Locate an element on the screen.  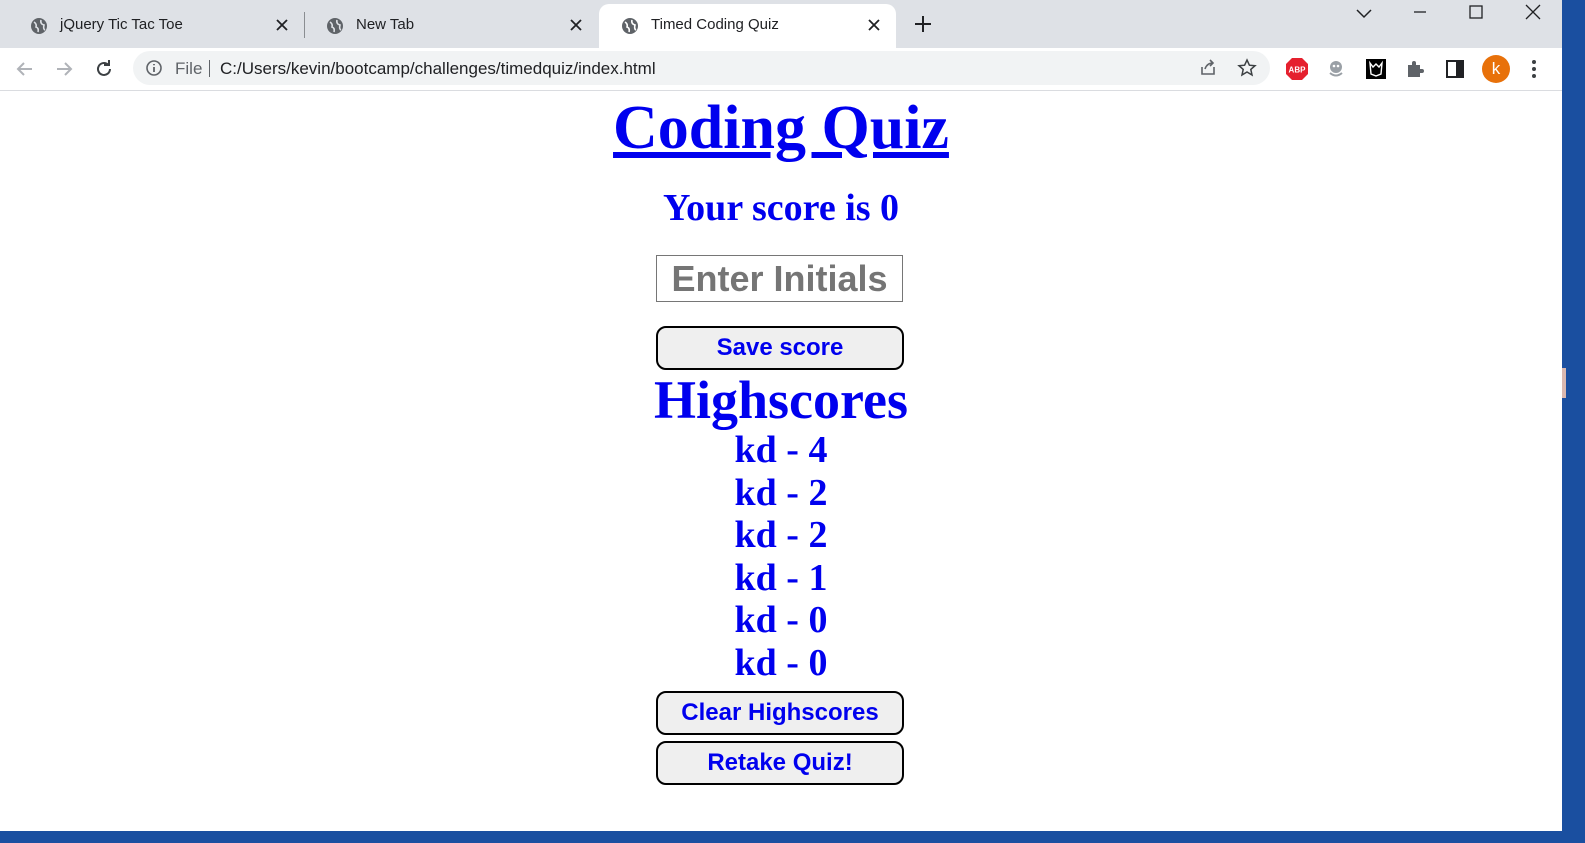
extension-icon is located at coordinates (1336, 69).